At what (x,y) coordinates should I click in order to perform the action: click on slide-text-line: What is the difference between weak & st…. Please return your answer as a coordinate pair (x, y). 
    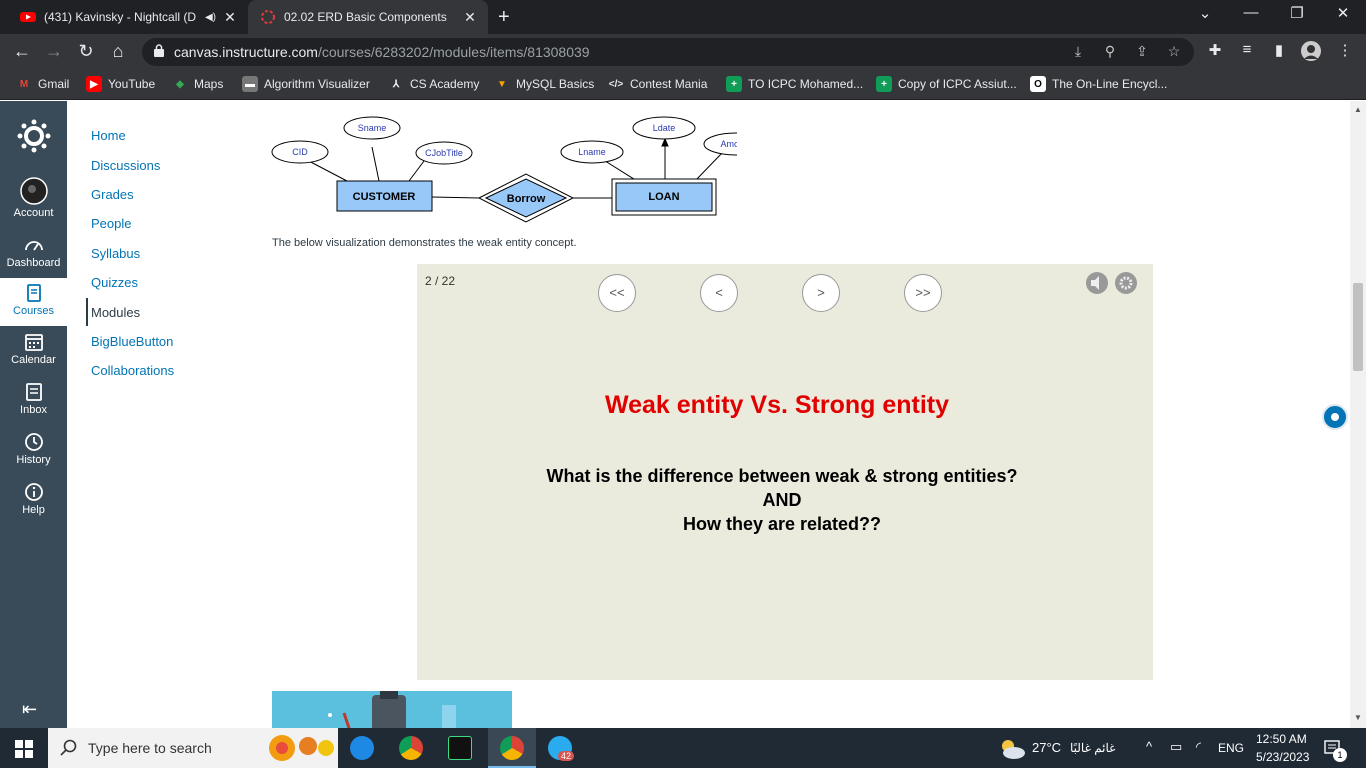
    Looking at the image, I should click on (782, 476).